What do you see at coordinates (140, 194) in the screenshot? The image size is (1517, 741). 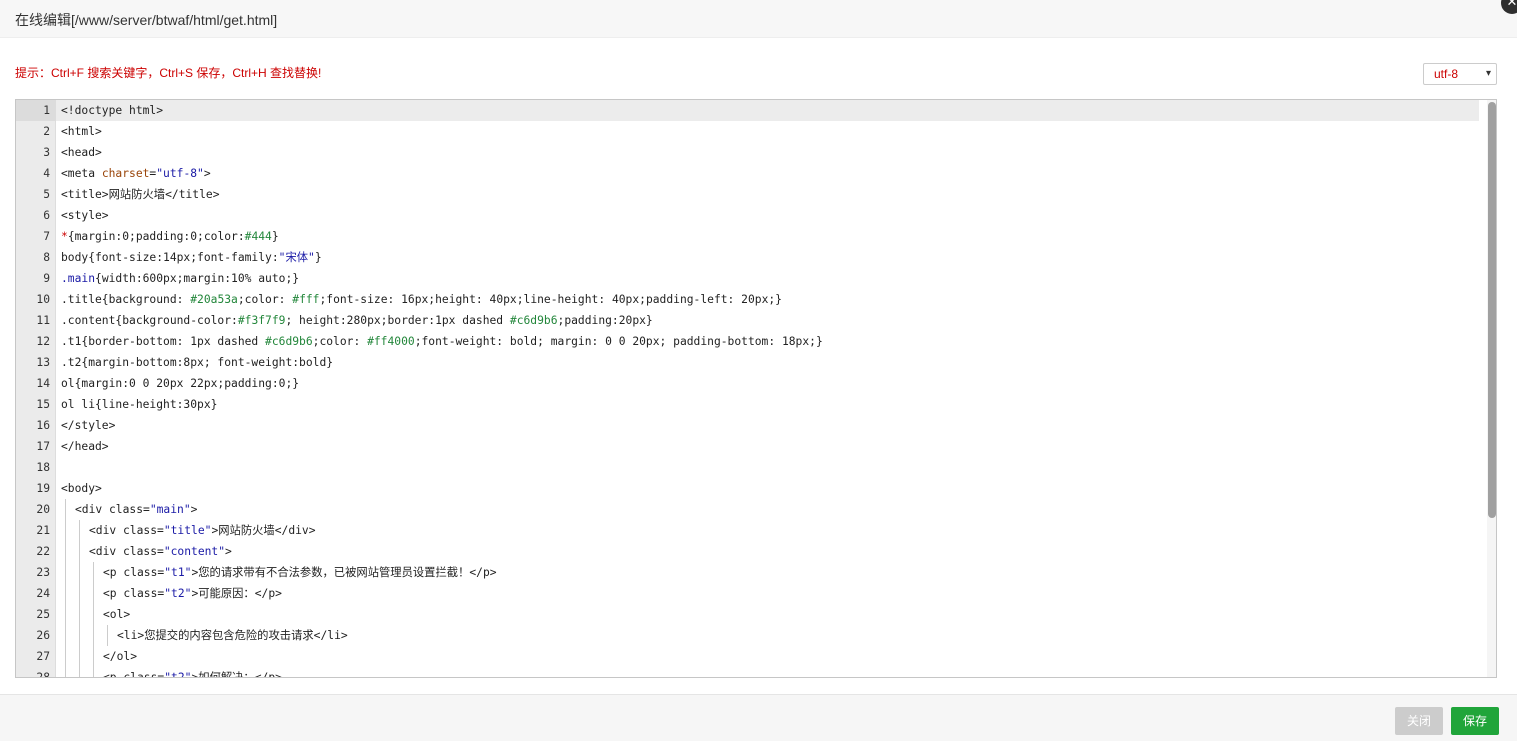 I see `line-code: <title>网站防火墙</title>` at bounding box center [140, 194].